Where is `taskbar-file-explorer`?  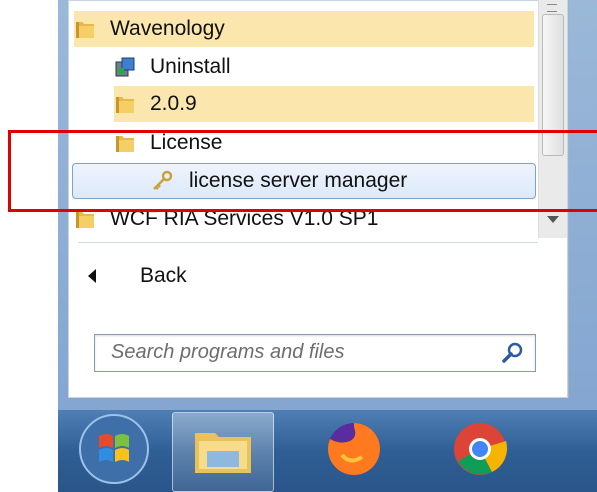
taskbar-file-explorer is located at coordinates (223, 452).